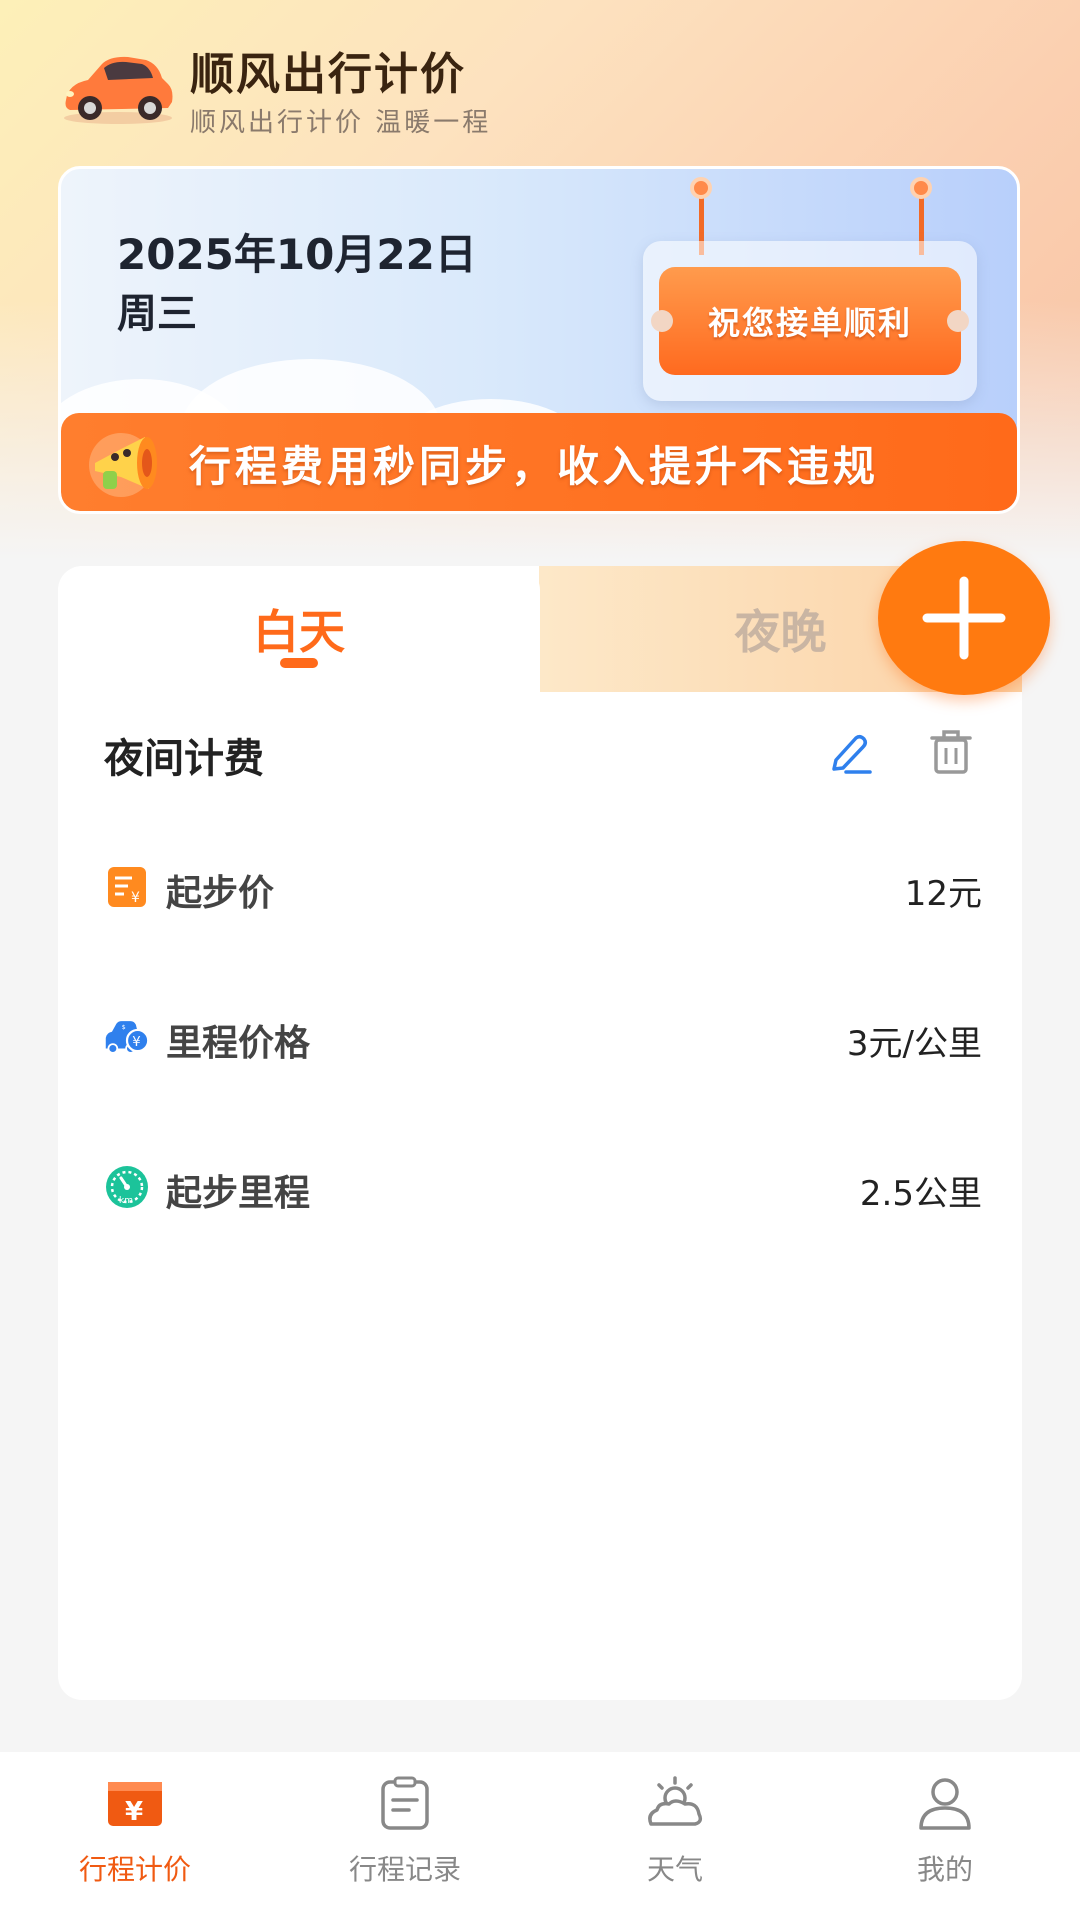 Image resolution: width=1080 pixels, height=1920 pixels. What do you see at coordinates (674, 1869) in the screenshot?
I see `nav-label: 天气` at bounding box center [674, 1869].